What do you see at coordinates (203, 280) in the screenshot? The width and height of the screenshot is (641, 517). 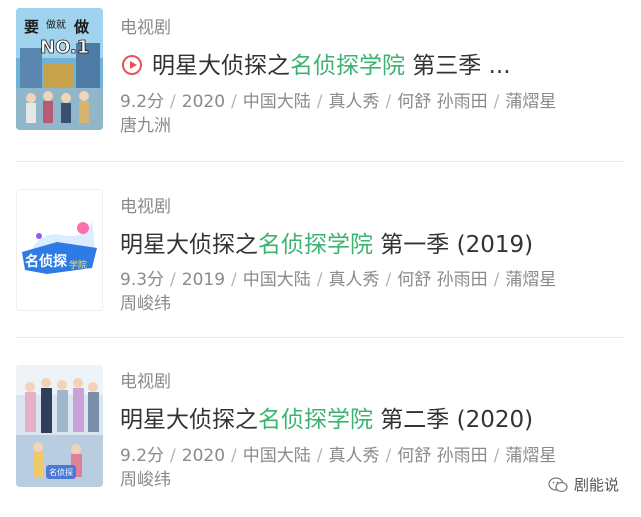 I see `year: 2019` at bounding box center [203, 280].